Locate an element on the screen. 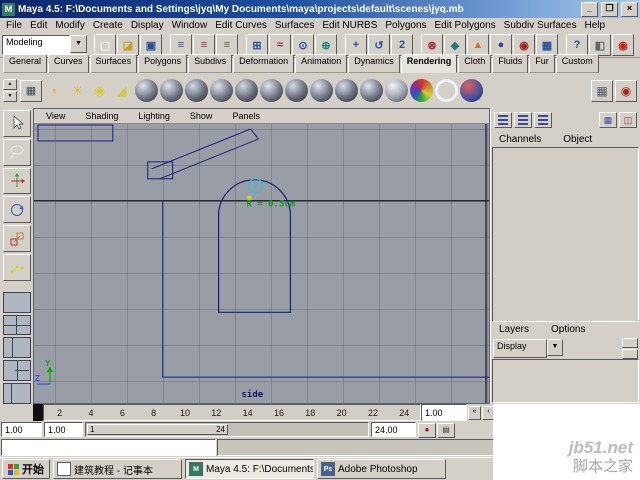  playback-button: « is located at coordinates (474, 412).